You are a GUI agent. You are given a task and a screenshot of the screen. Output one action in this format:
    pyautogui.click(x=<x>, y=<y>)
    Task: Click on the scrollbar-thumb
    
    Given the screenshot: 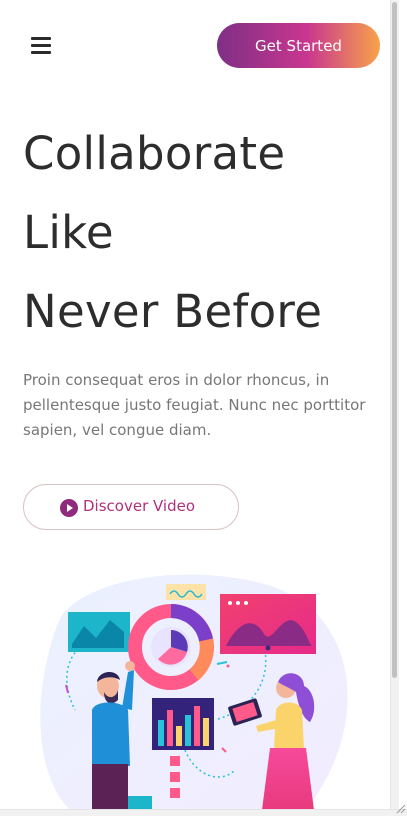 What is the action you would take?
    pyautogui.click(x=394, y=340)
    